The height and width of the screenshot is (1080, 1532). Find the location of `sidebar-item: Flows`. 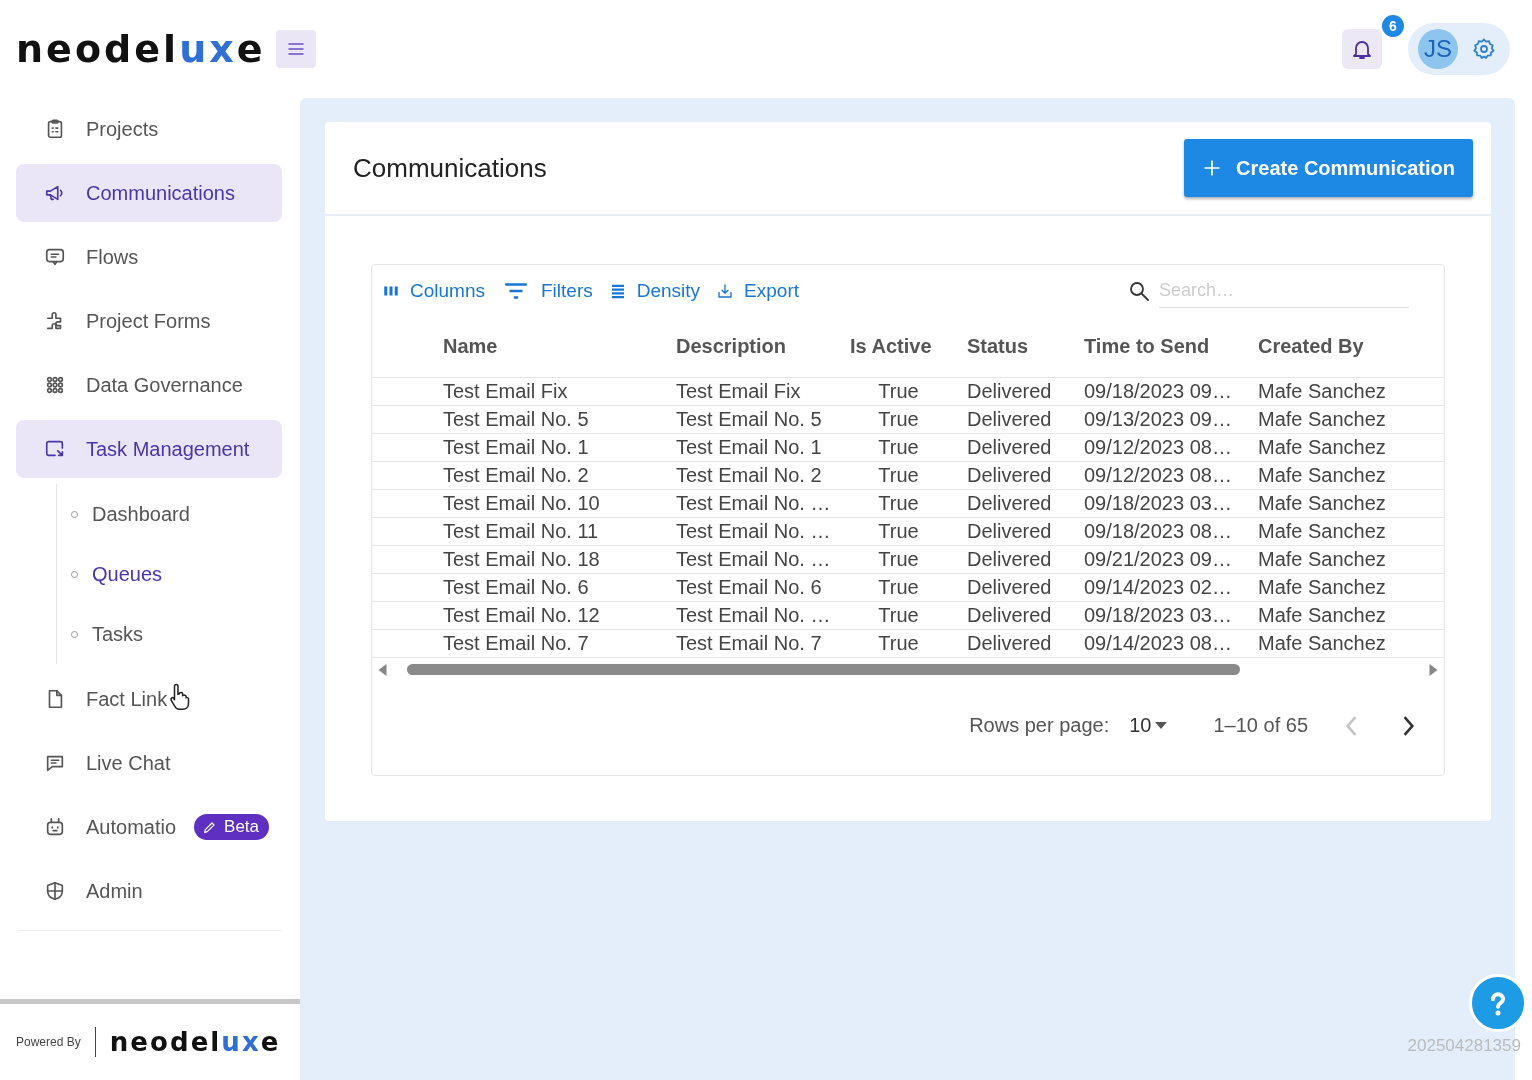

sidebar-item: Flows is located at coordinates (149, 257).